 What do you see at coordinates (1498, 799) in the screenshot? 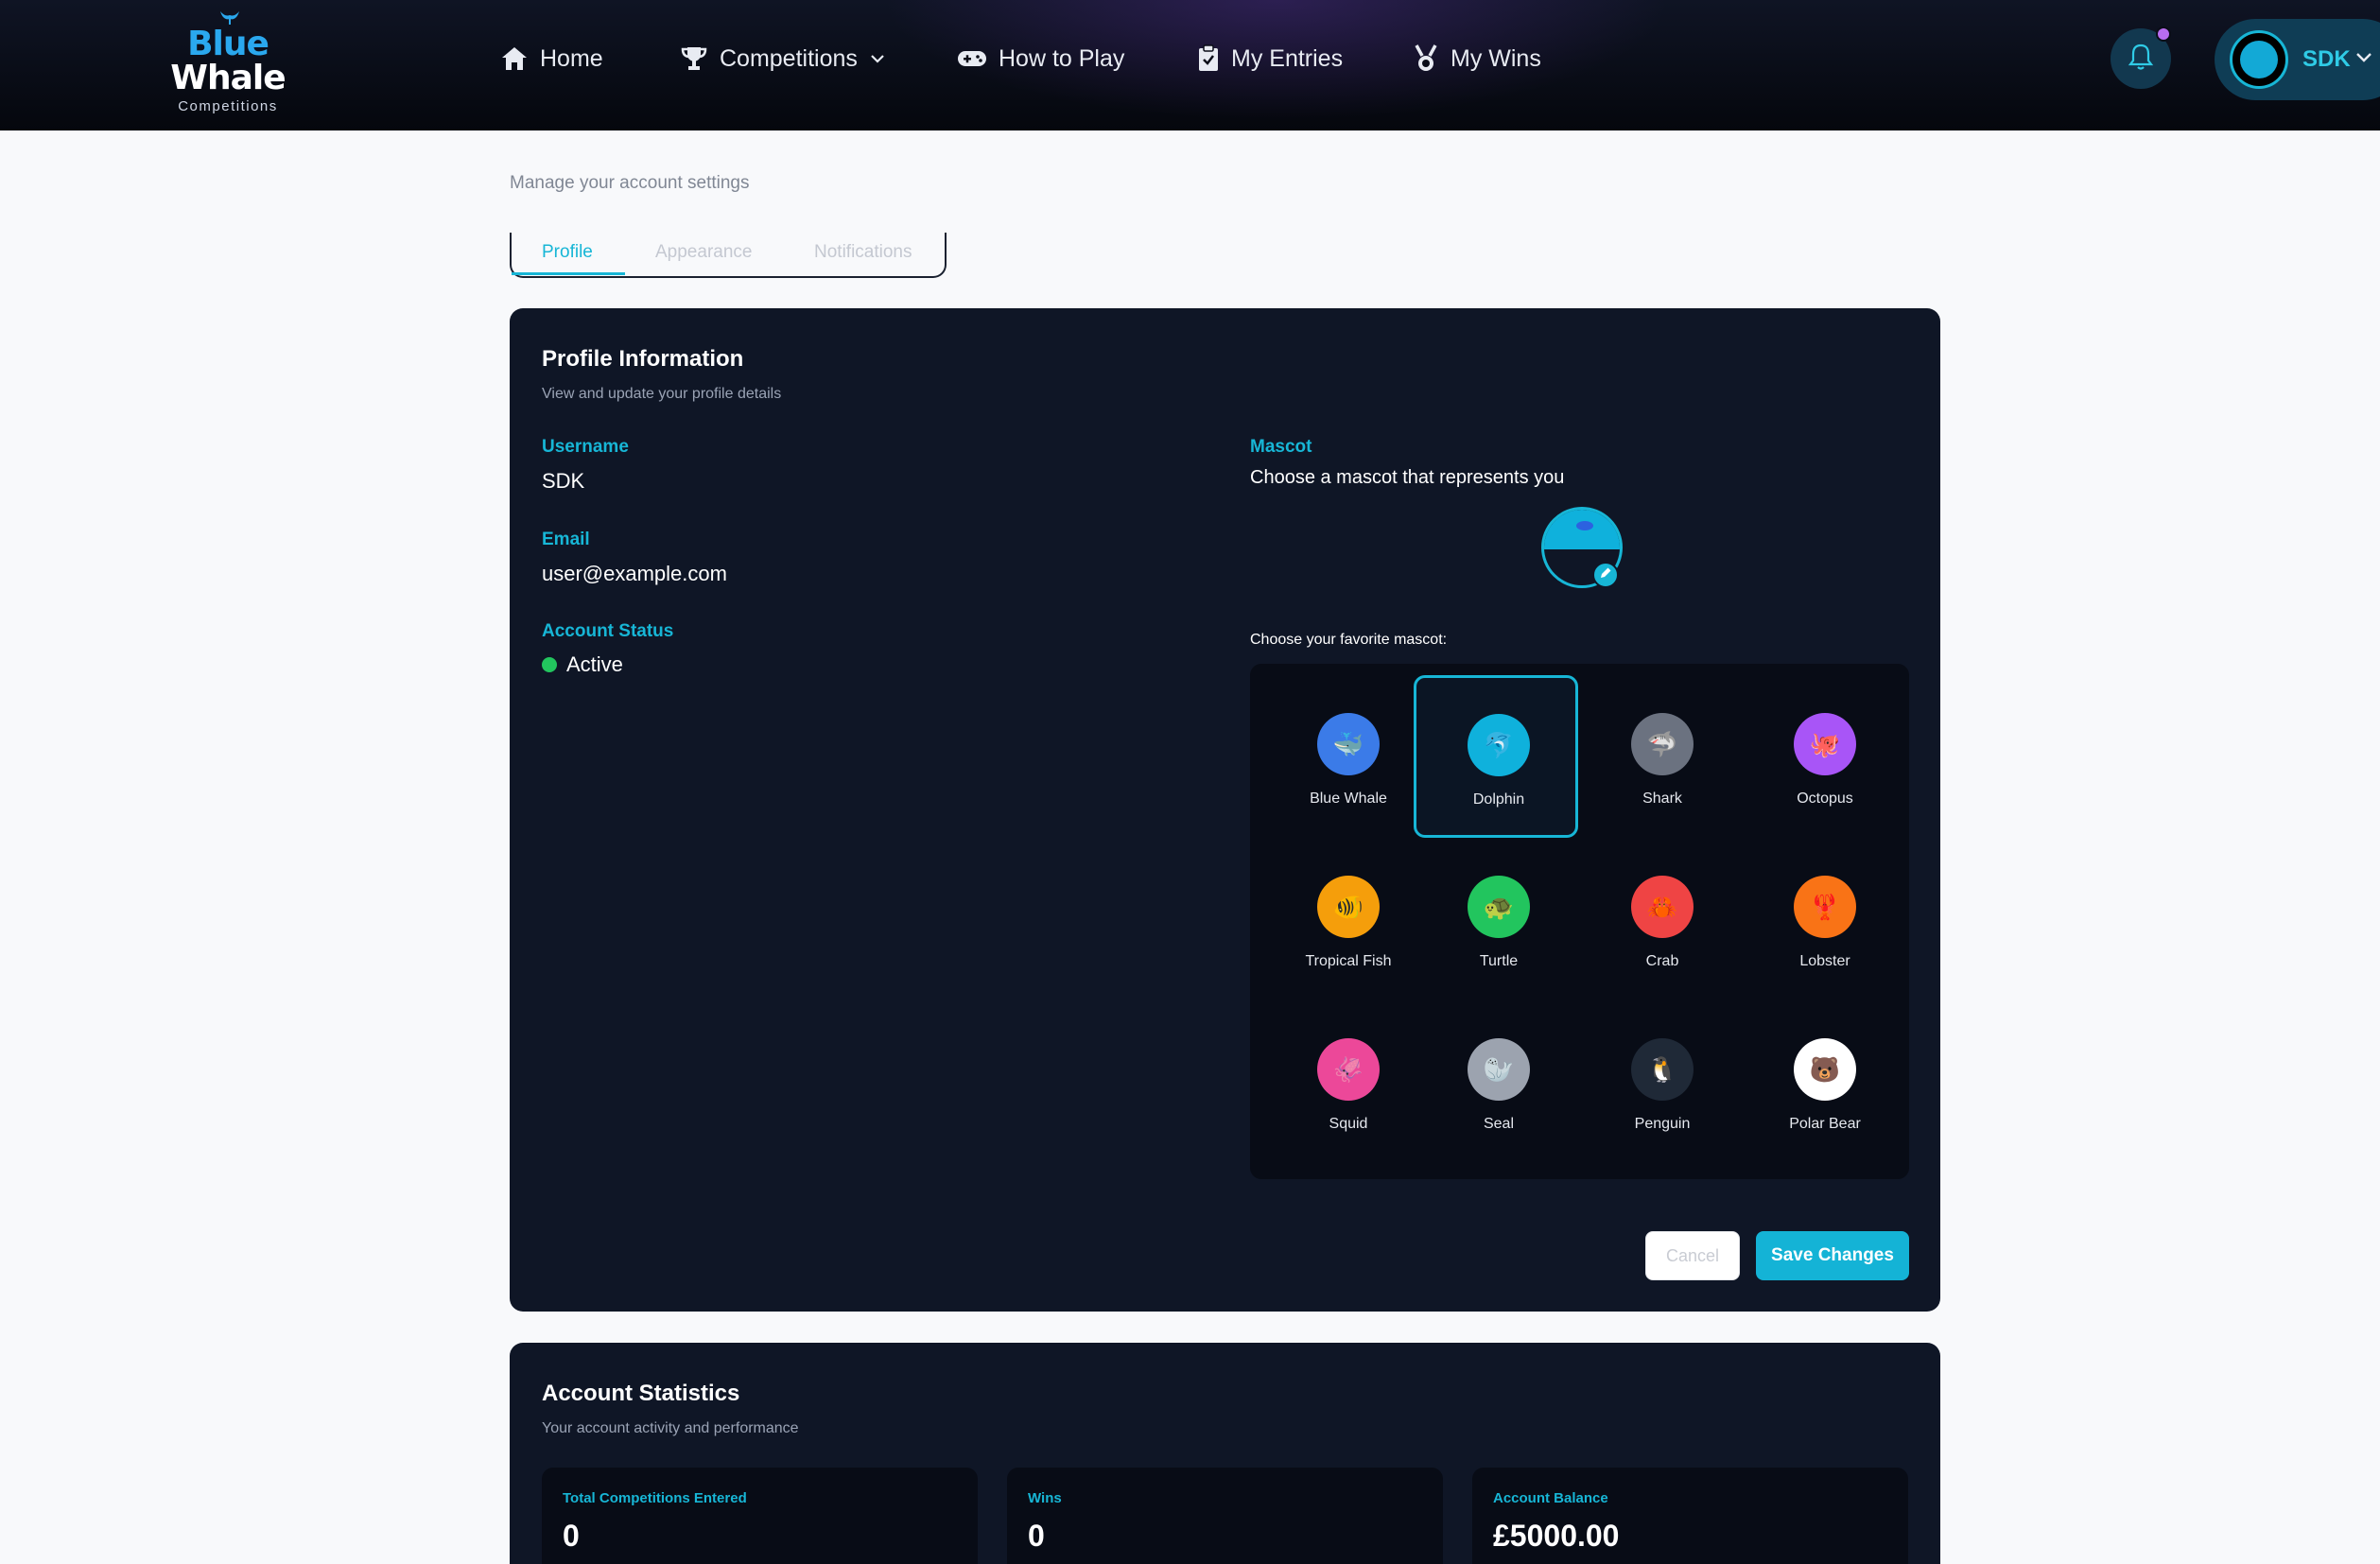
I see `mascot-name: Dolphin` at bounding box center [1498, 799].